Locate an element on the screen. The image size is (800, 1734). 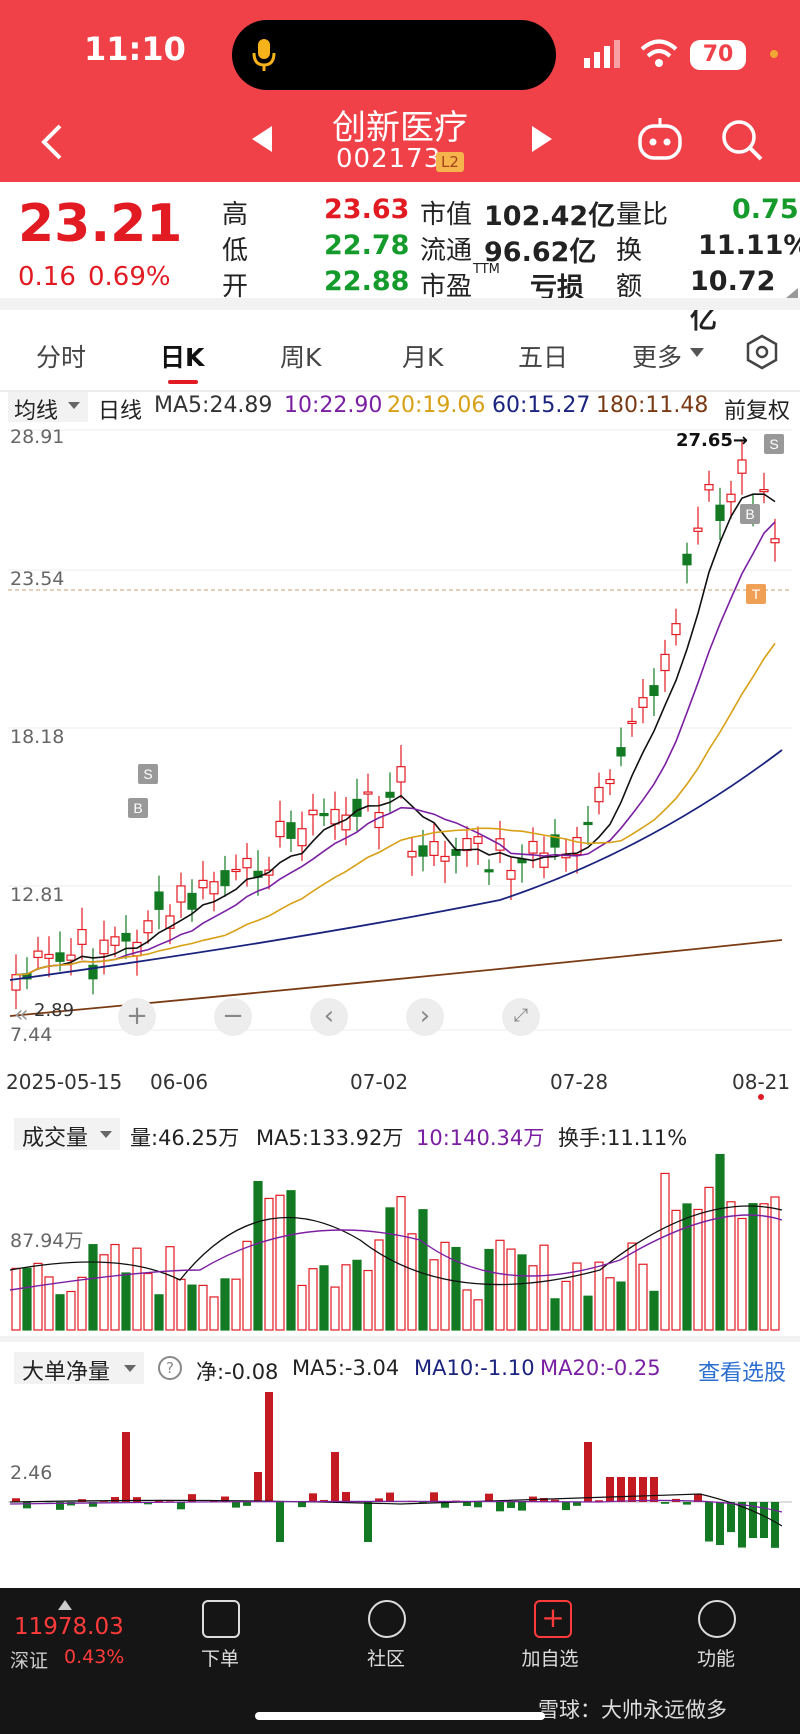
index-value: 11978.03 is located at coordinates (69, 1627).